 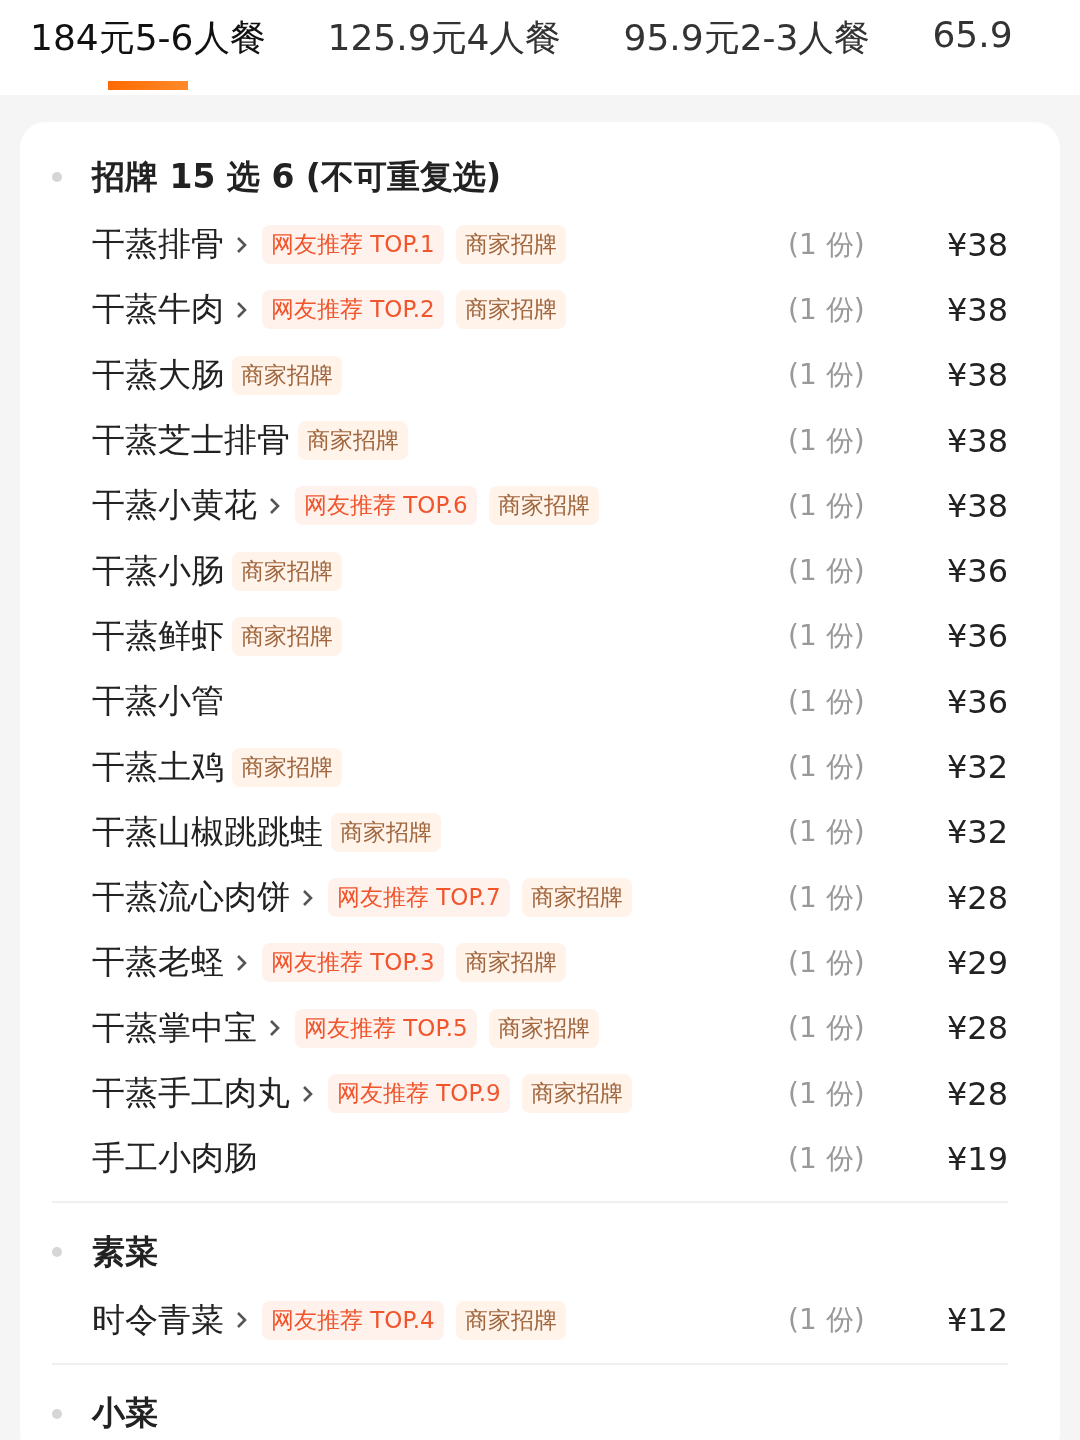 I want to click on price: ¥12, so click(x=976, y=1320).